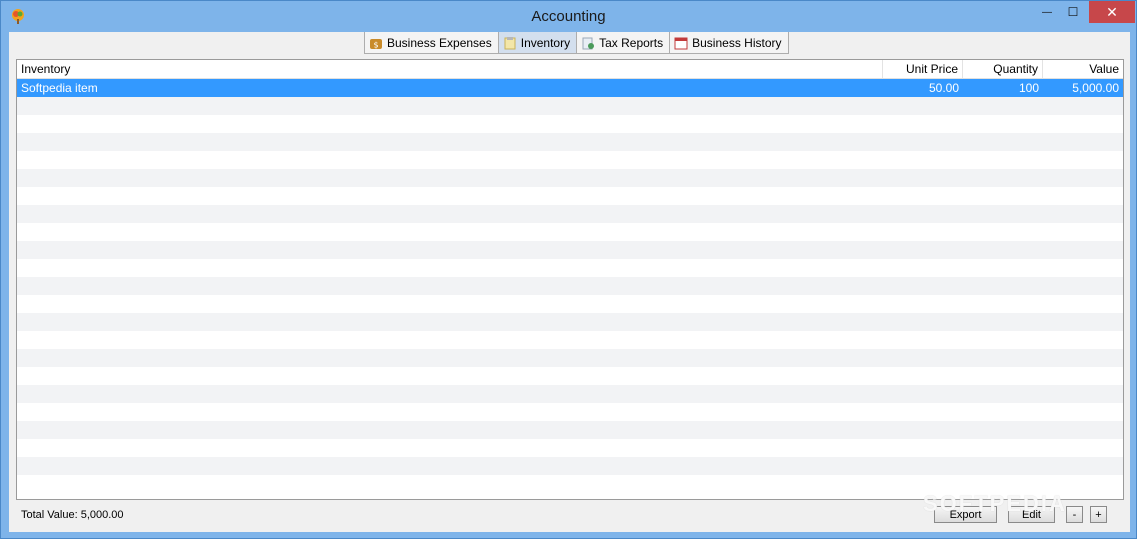  What do you see at coordinates (1003, 69) in the screenshot?
I see `column-header-quantity: Quantity` at bounding box center [1003, 69].